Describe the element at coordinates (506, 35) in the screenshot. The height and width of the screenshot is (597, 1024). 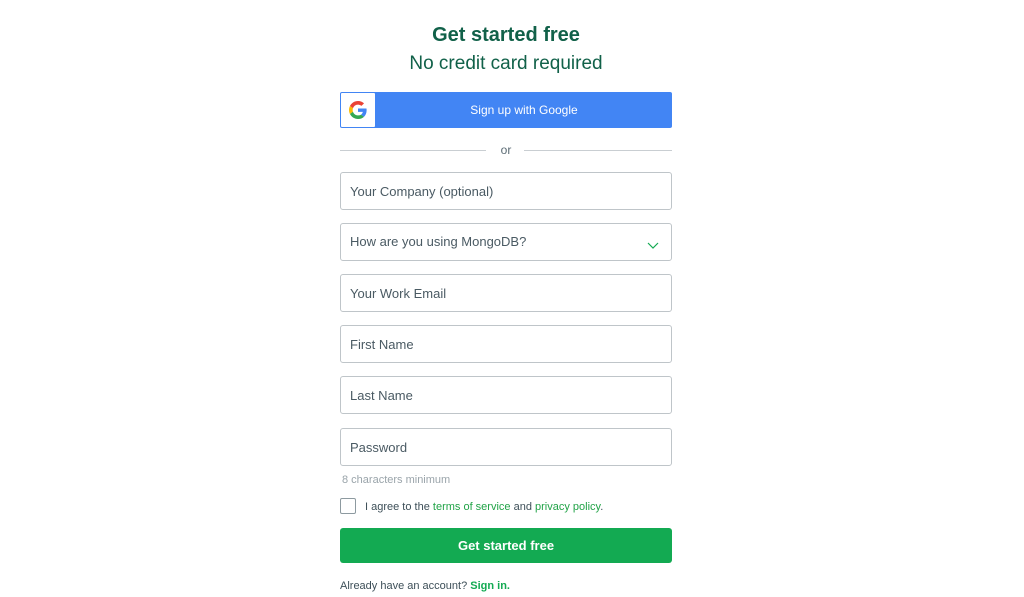
I see `page-title: Get started free` at that location.